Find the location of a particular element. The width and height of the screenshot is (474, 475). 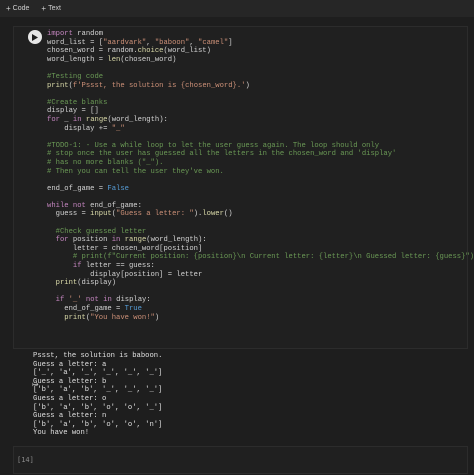

next-code-cell: [14] is located at coordinates (240, 460).